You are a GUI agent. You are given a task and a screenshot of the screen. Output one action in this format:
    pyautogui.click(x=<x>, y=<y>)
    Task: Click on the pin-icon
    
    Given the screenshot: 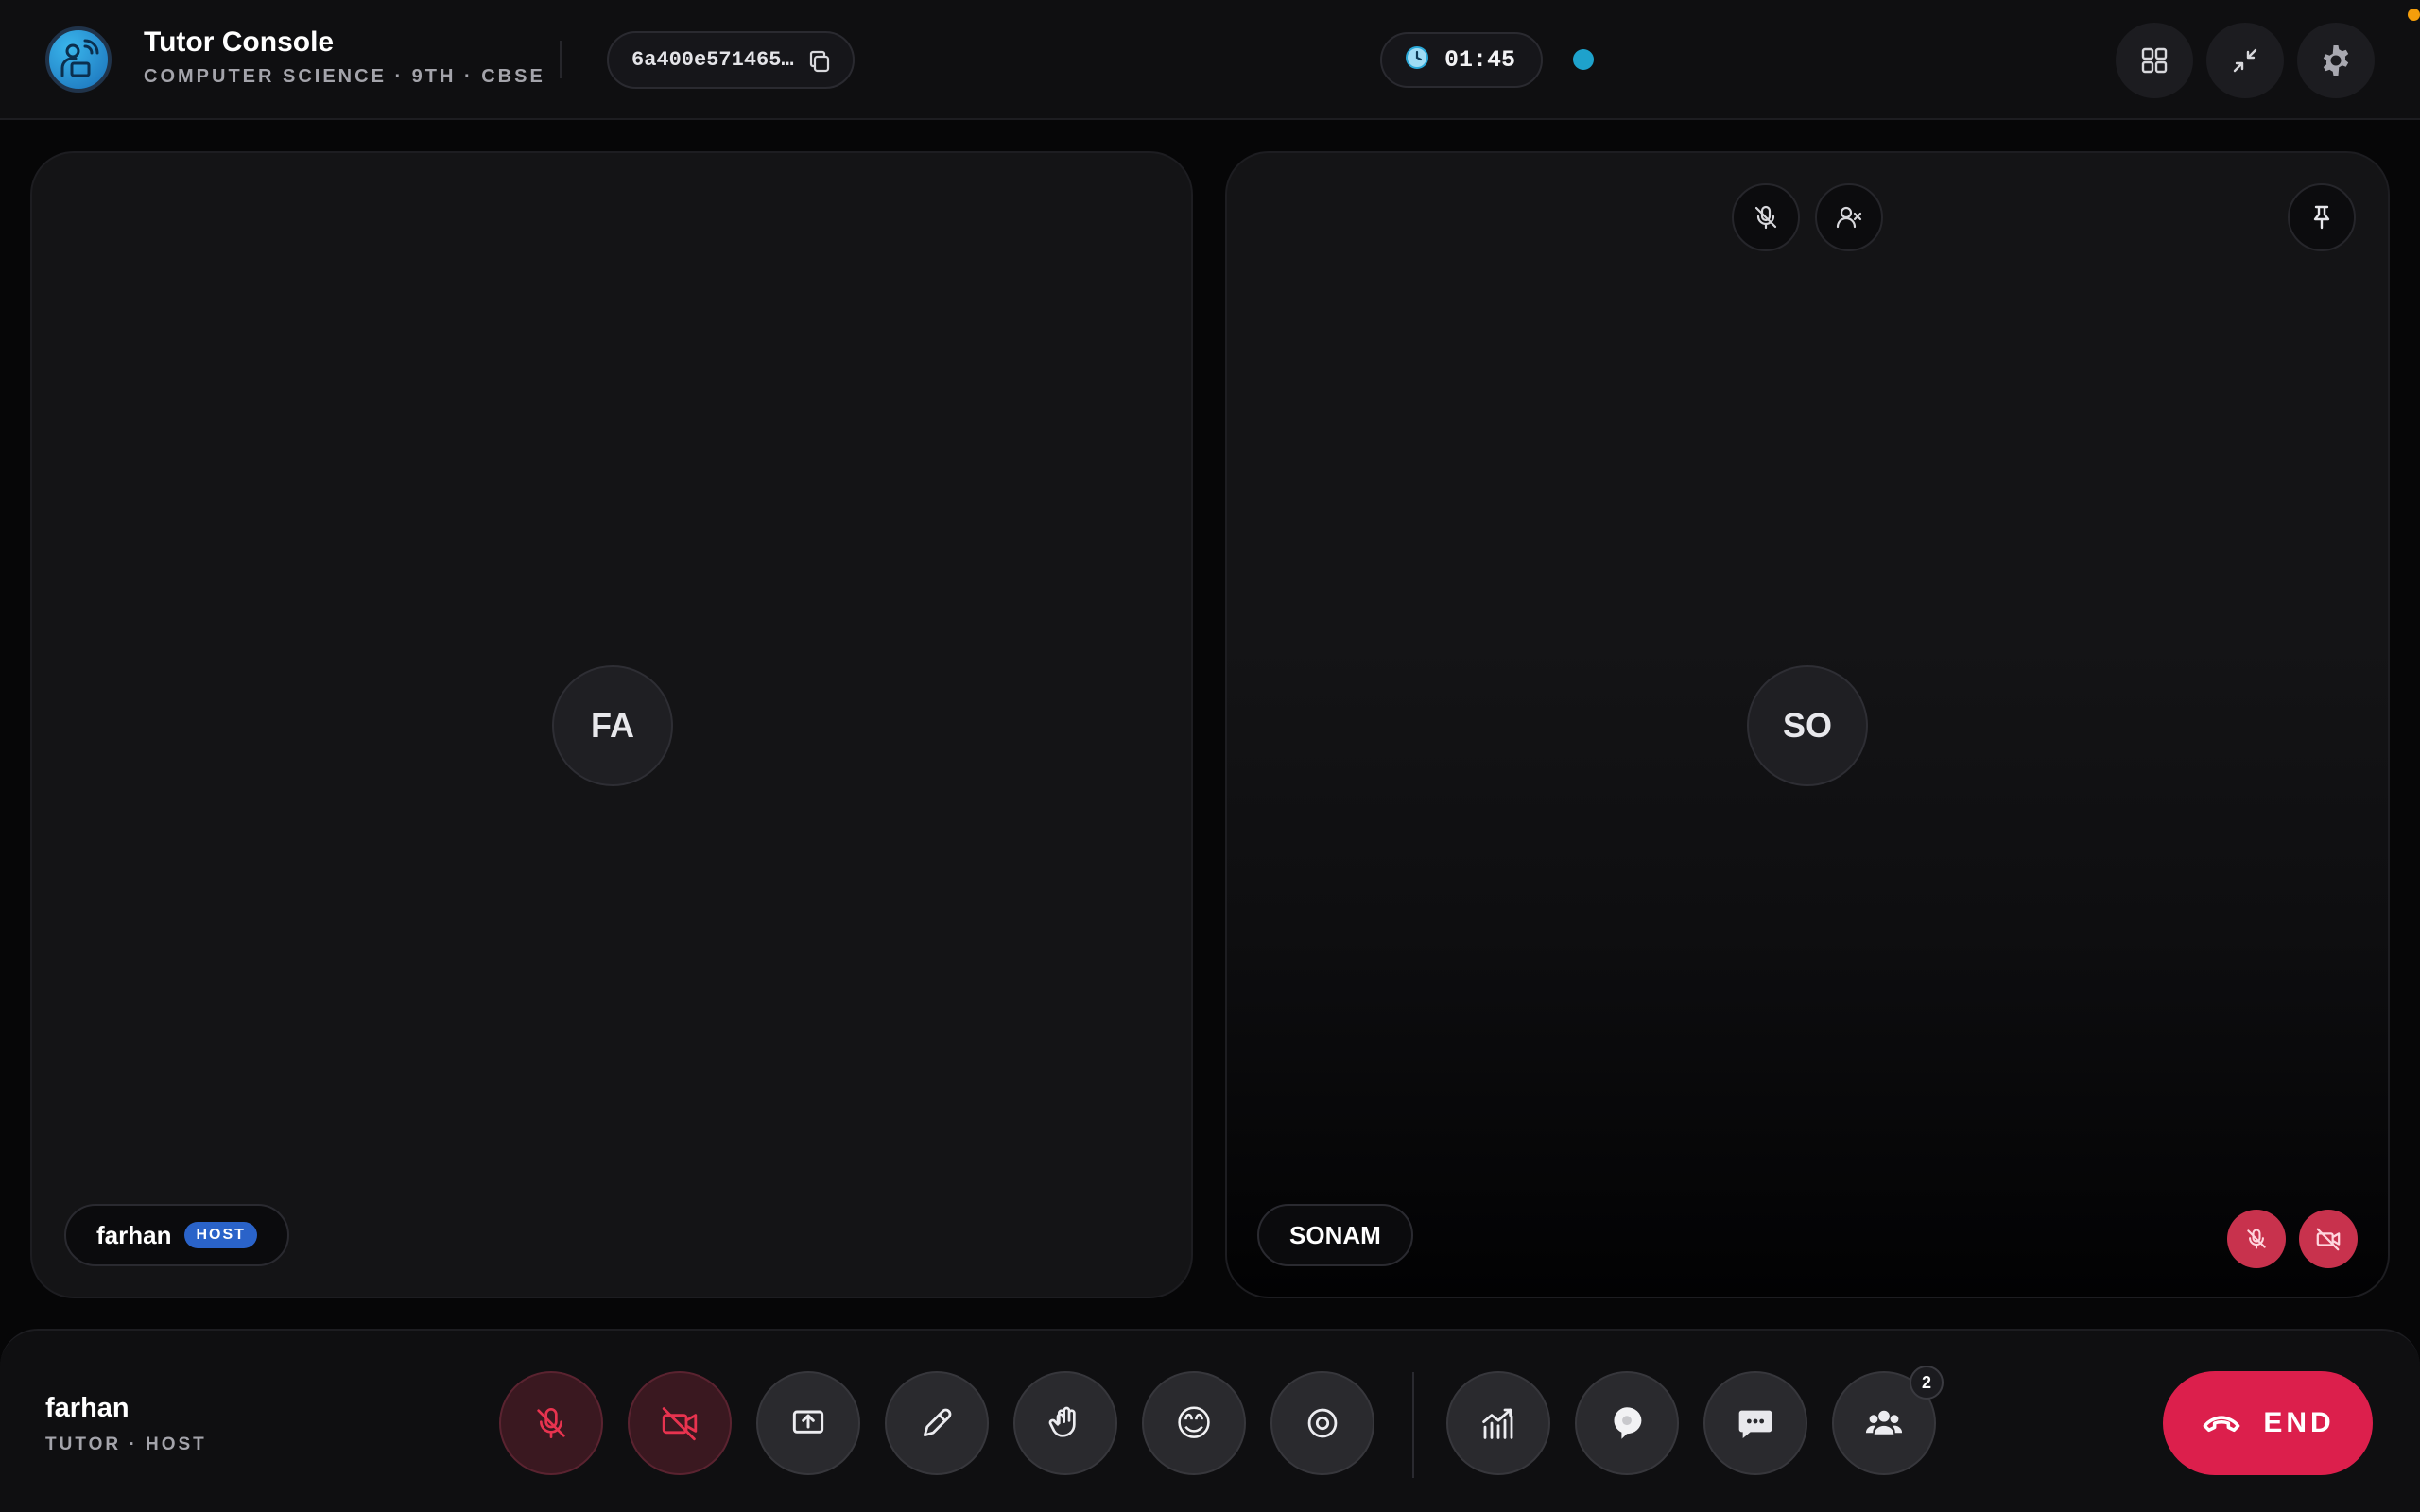 What is the action you would take?
    pyautogui.click(x=2321, y=217)
    